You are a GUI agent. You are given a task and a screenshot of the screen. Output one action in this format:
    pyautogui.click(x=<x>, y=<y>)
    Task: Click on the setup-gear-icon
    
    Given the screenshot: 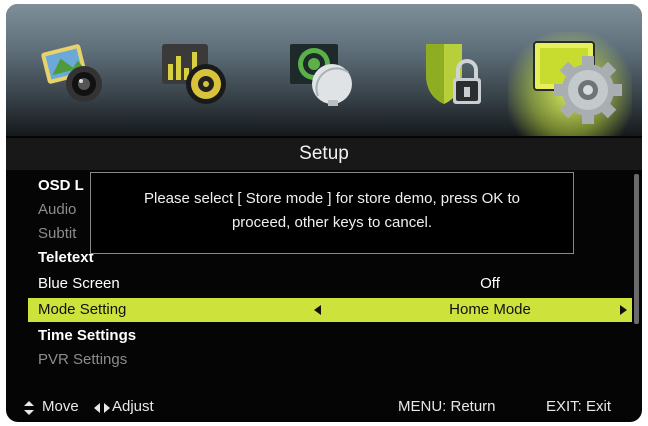 What is the action you would take?
    pyautogui.click(x=578, y=78)
    